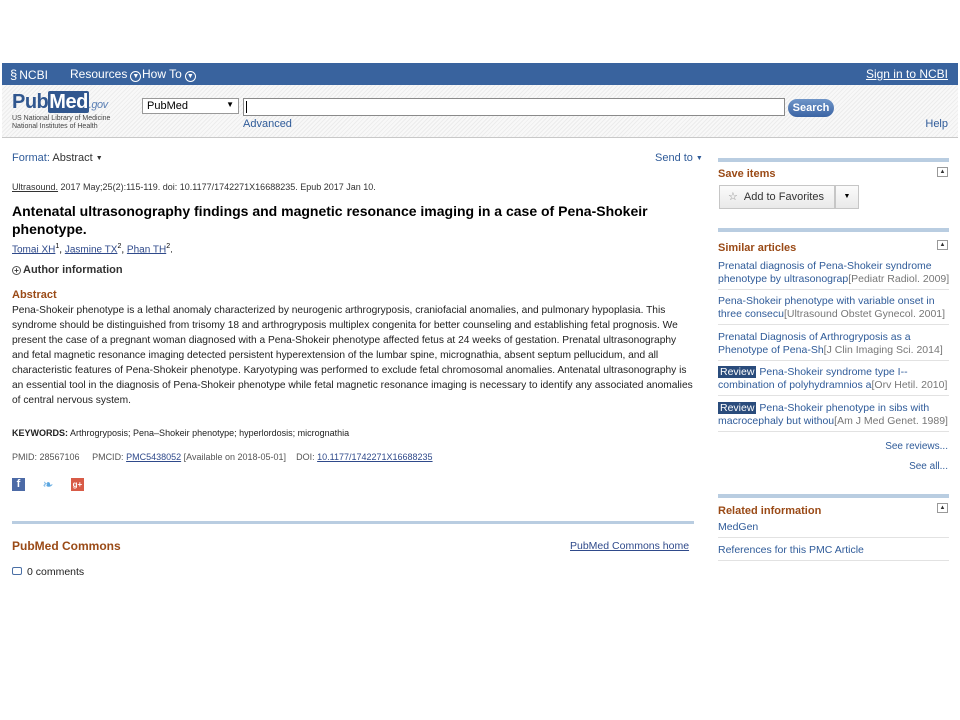 This screenshot has width=960, height=720. What do you see at coordinates (73, 270) in the screenshot?
I see `author-information-label: Author information` at bounding box center [73, 270].